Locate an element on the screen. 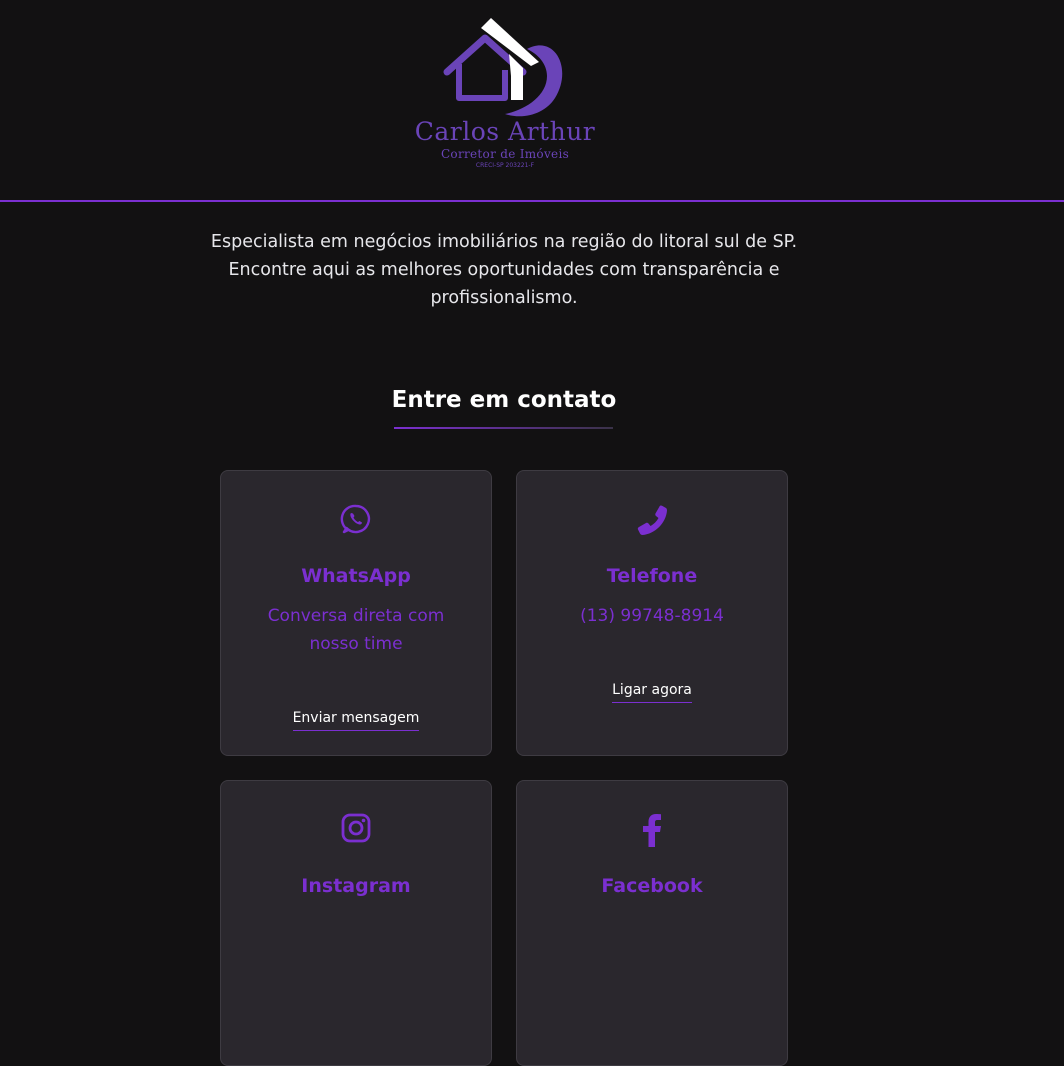 The width and height of the screenshot is (1064, 1066). call-now-link: Ligar agora is located at coordinates (652, 692).